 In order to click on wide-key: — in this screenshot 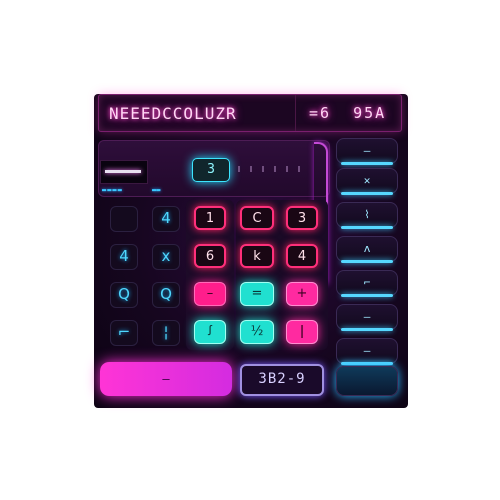, I will do `click(166, 379)`.